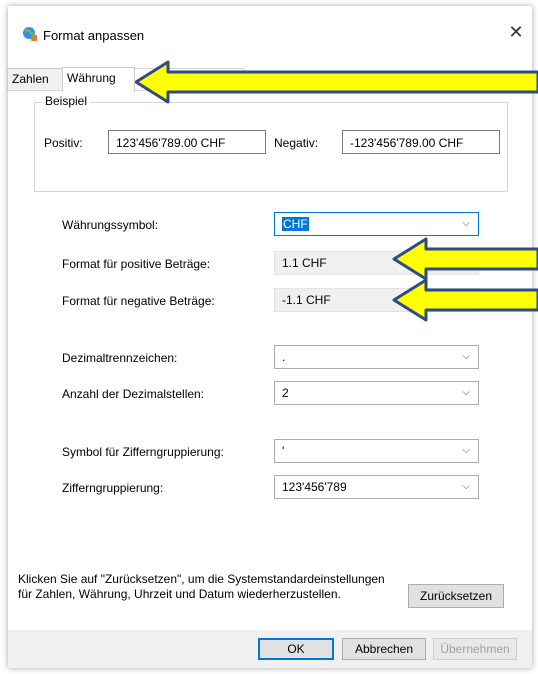 The height and width of the screenshot is (674, 538). I want to click on grouping-symbol-value: ', so click(283, 451).